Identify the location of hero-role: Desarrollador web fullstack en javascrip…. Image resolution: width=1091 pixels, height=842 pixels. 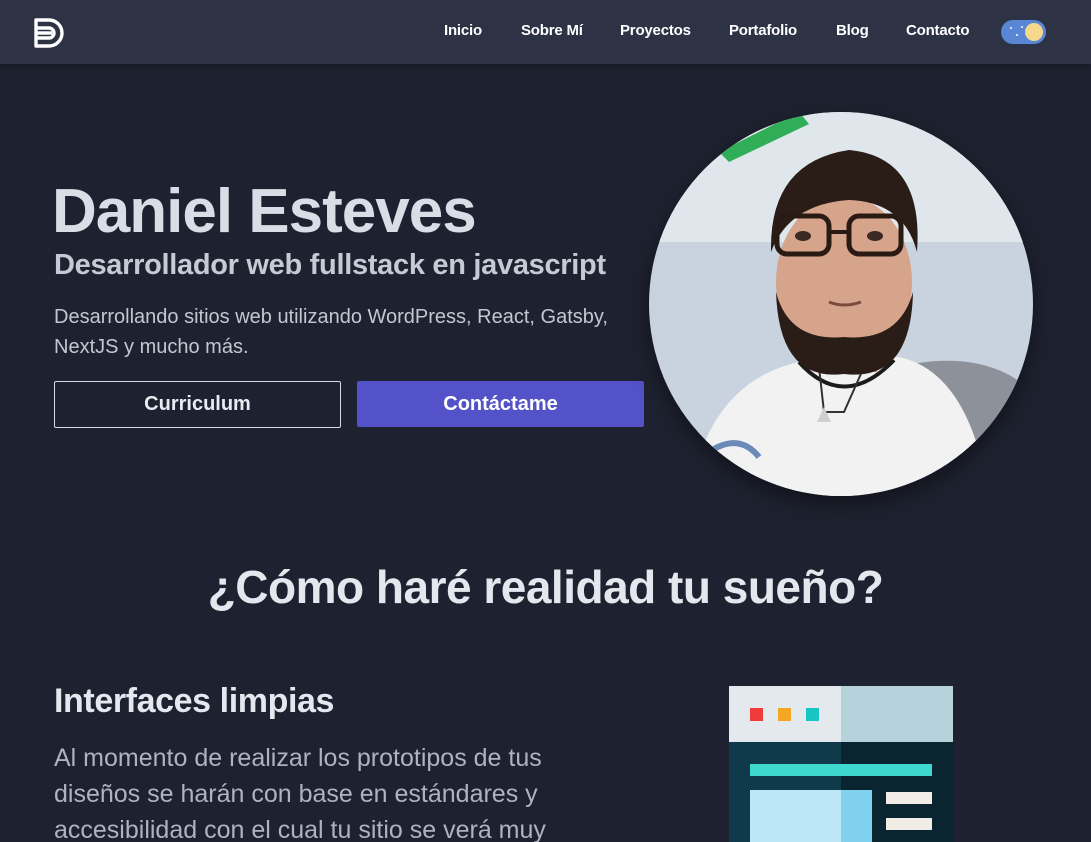
(330, 265).